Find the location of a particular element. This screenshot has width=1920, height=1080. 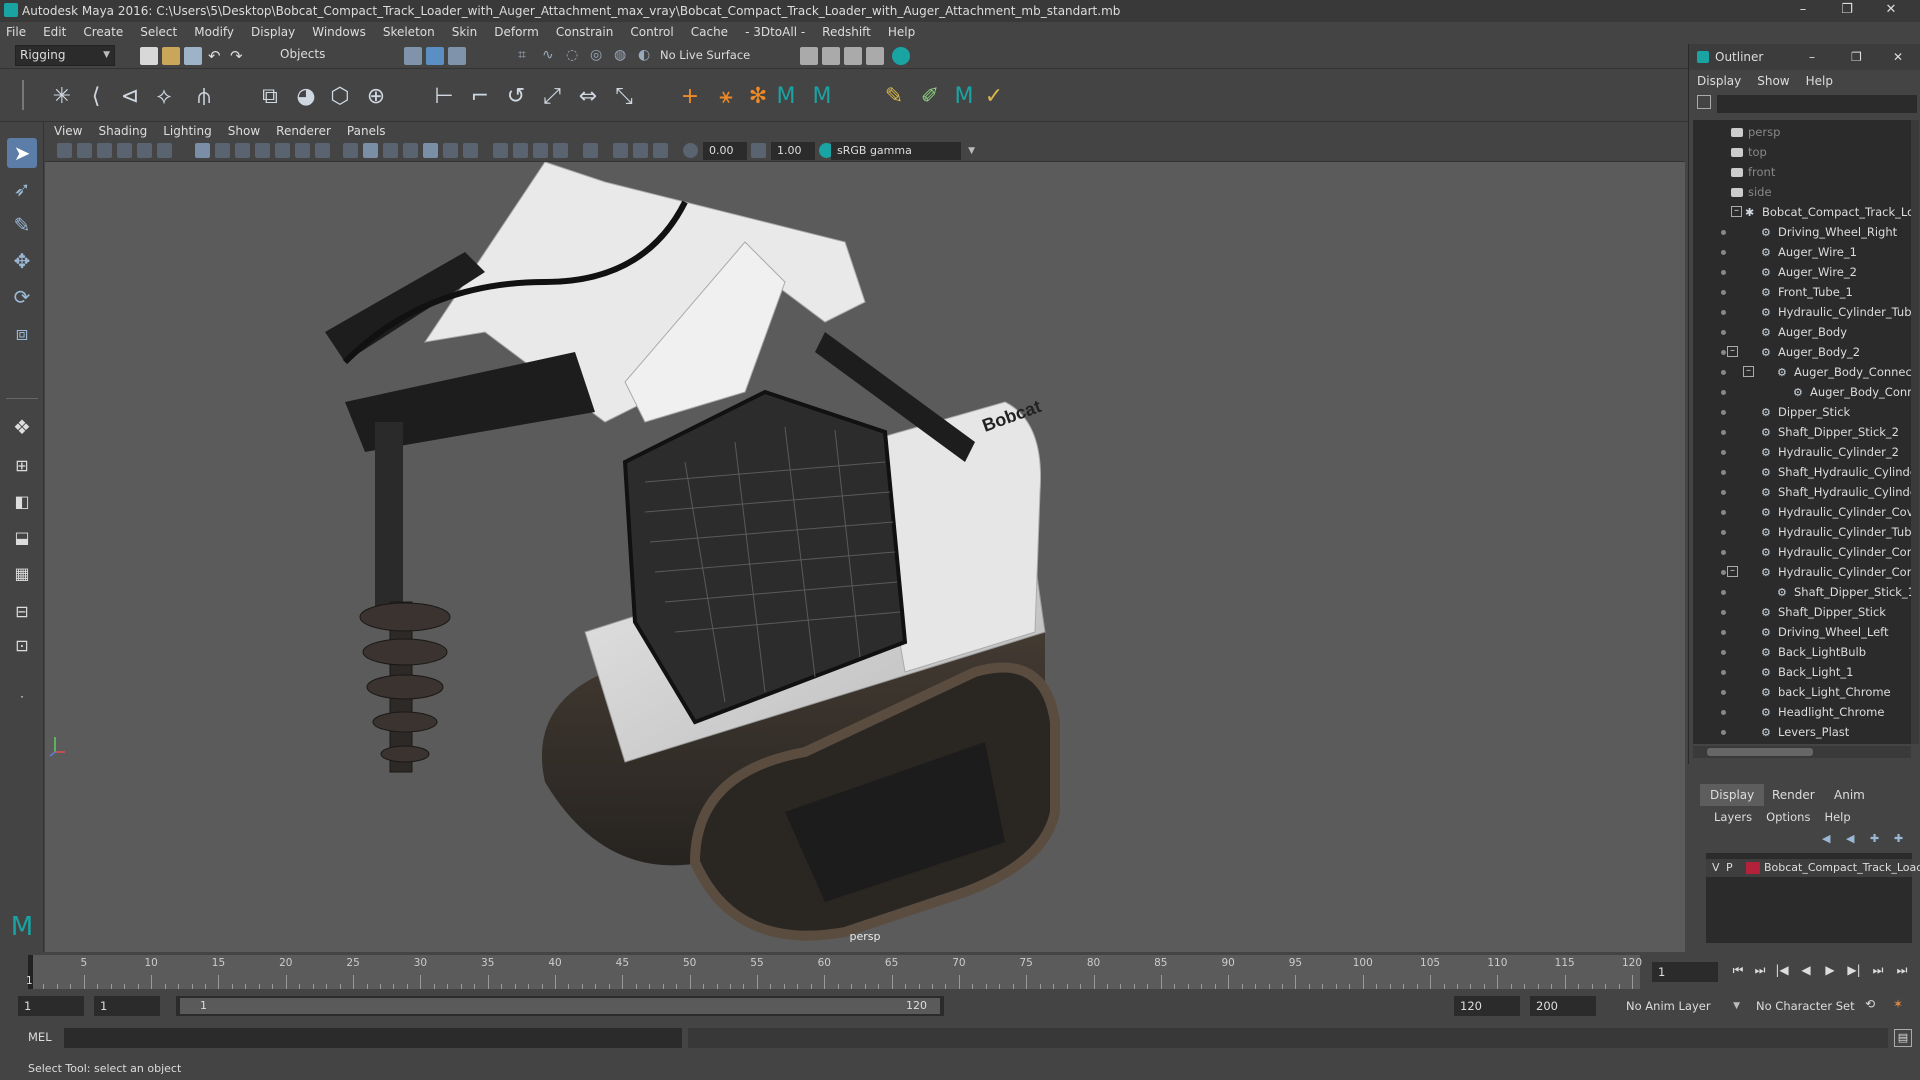

render-frame-icon is located at coordinates (831, 56).